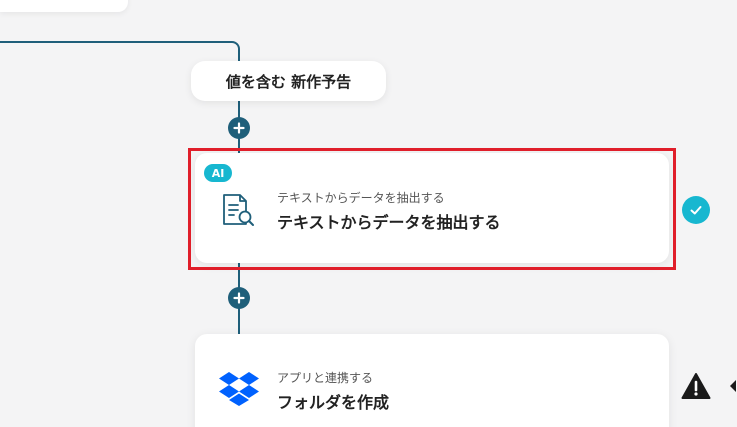  I want to click on chevron-left-icon, so click(733, 387).